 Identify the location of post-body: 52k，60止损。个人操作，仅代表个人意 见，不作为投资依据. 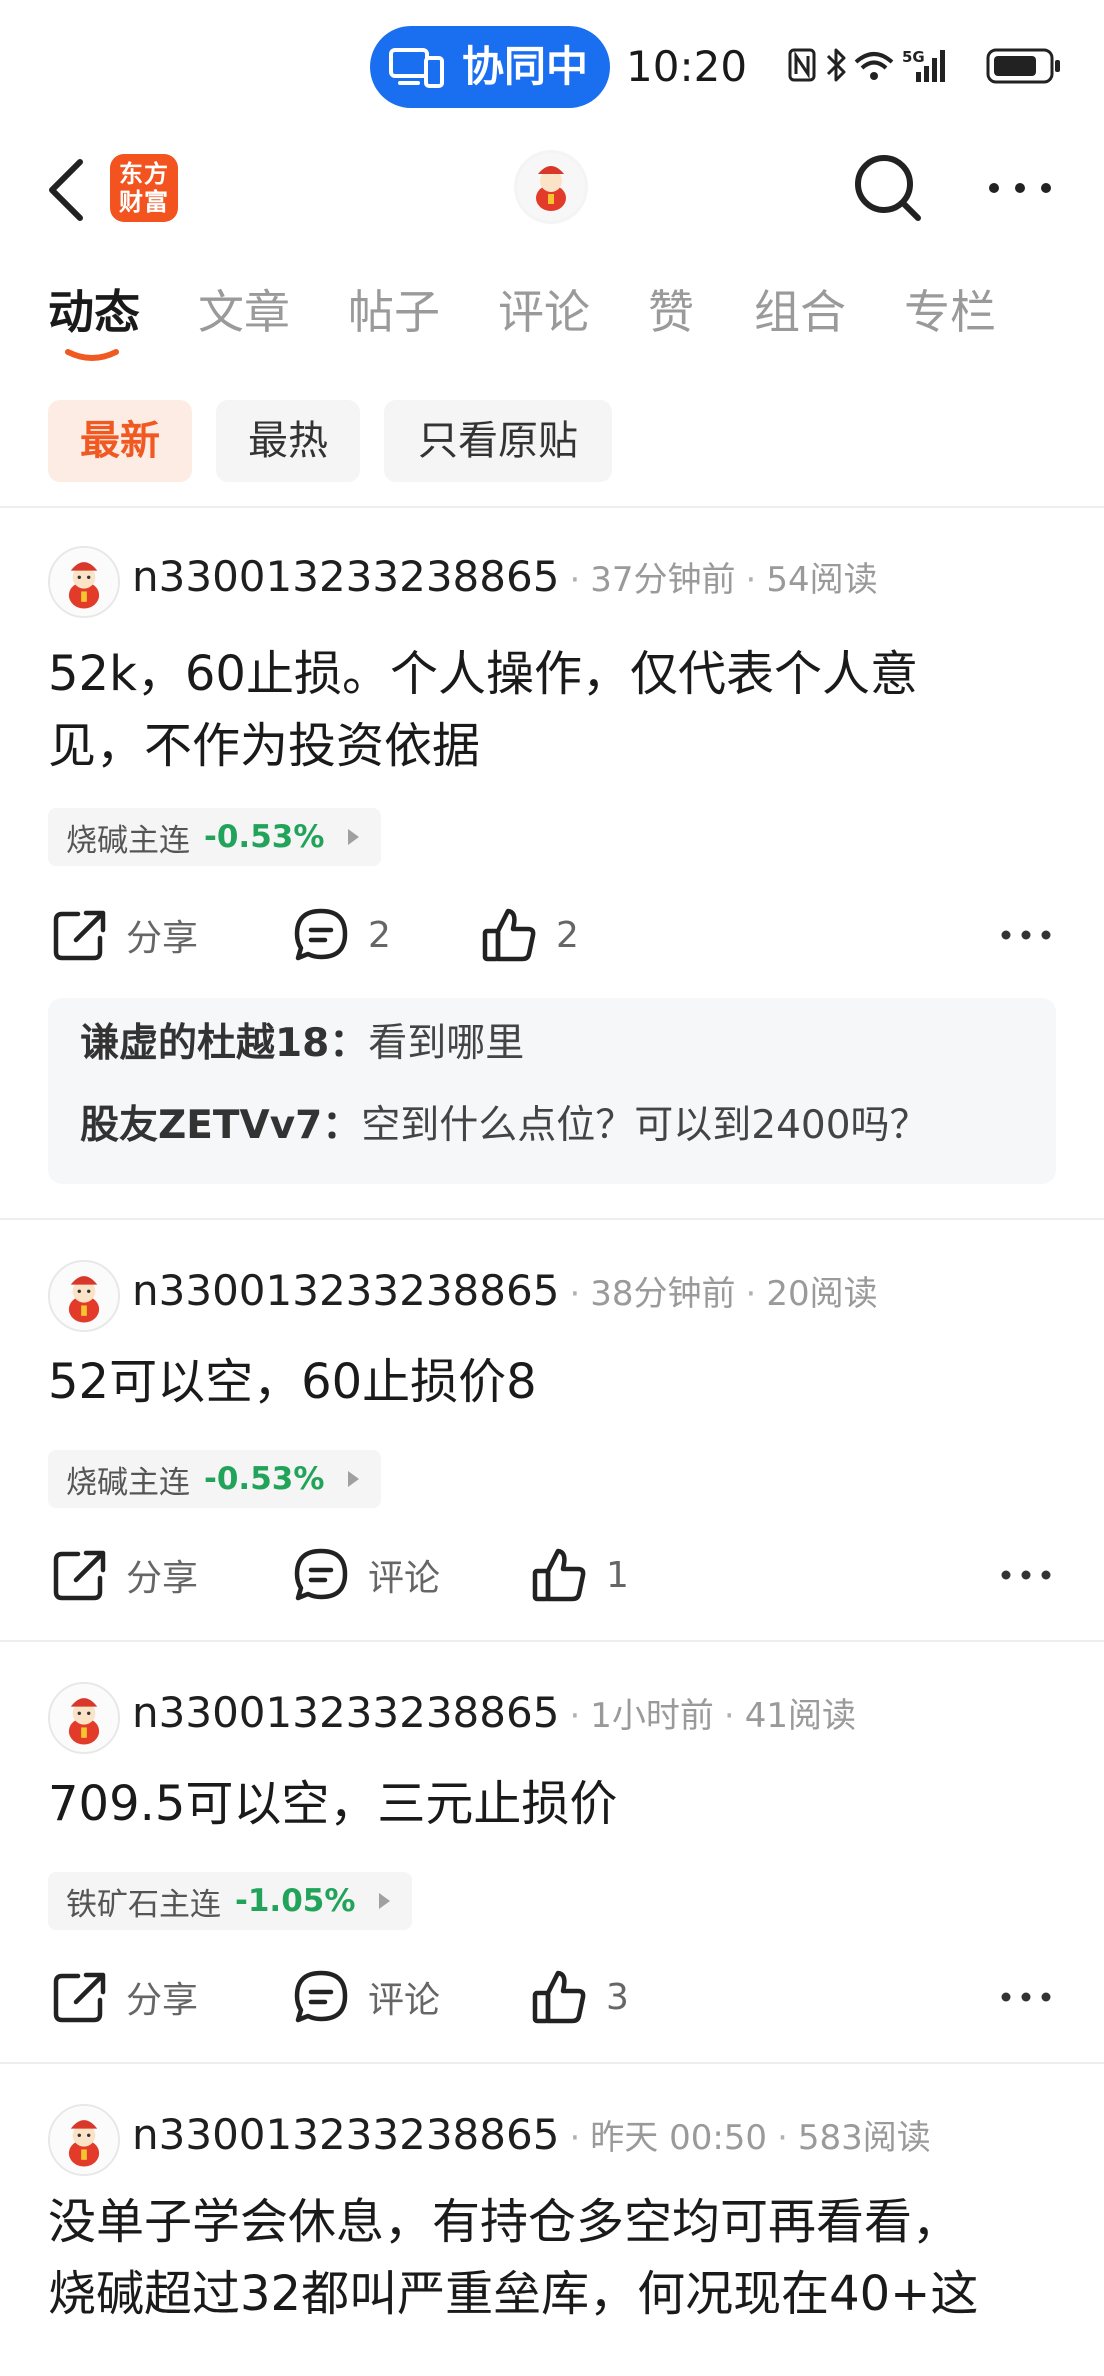
(553, 710).